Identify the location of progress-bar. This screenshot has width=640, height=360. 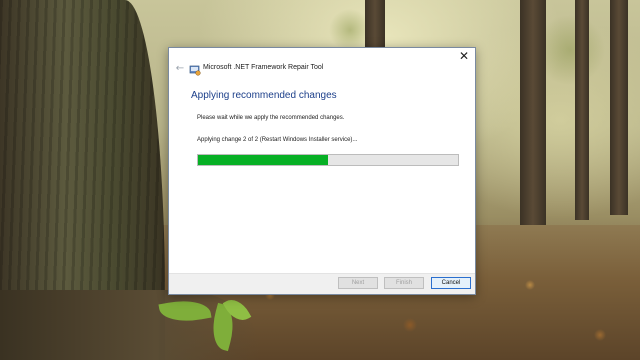
(328, 160).